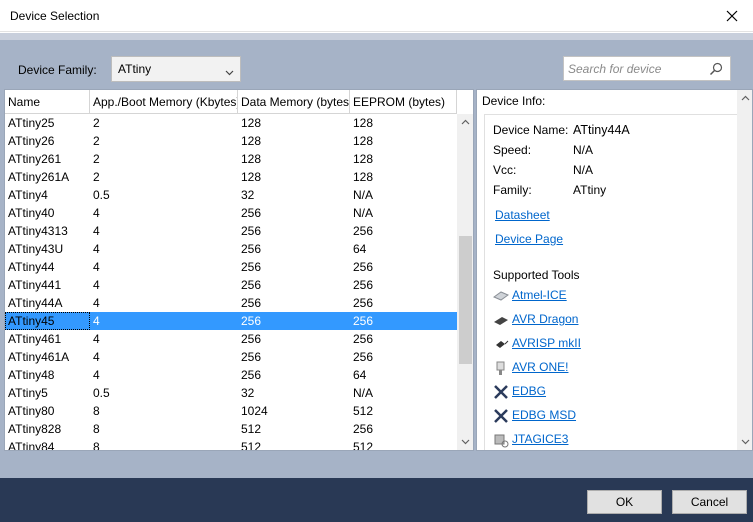 The height and width of the screenshot is (522, 753). What do you see at coordinates (465, 300) in the screenshot?
I see `scrollbar-thumb` at bounding box center [465, 300].